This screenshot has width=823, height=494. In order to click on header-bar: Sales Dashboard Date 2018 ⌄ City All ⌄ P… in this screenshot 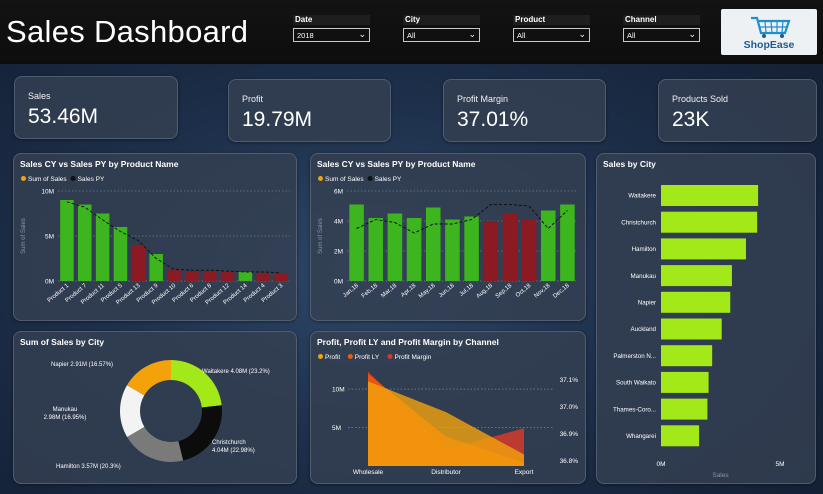, I will do `click(411, 32)`.